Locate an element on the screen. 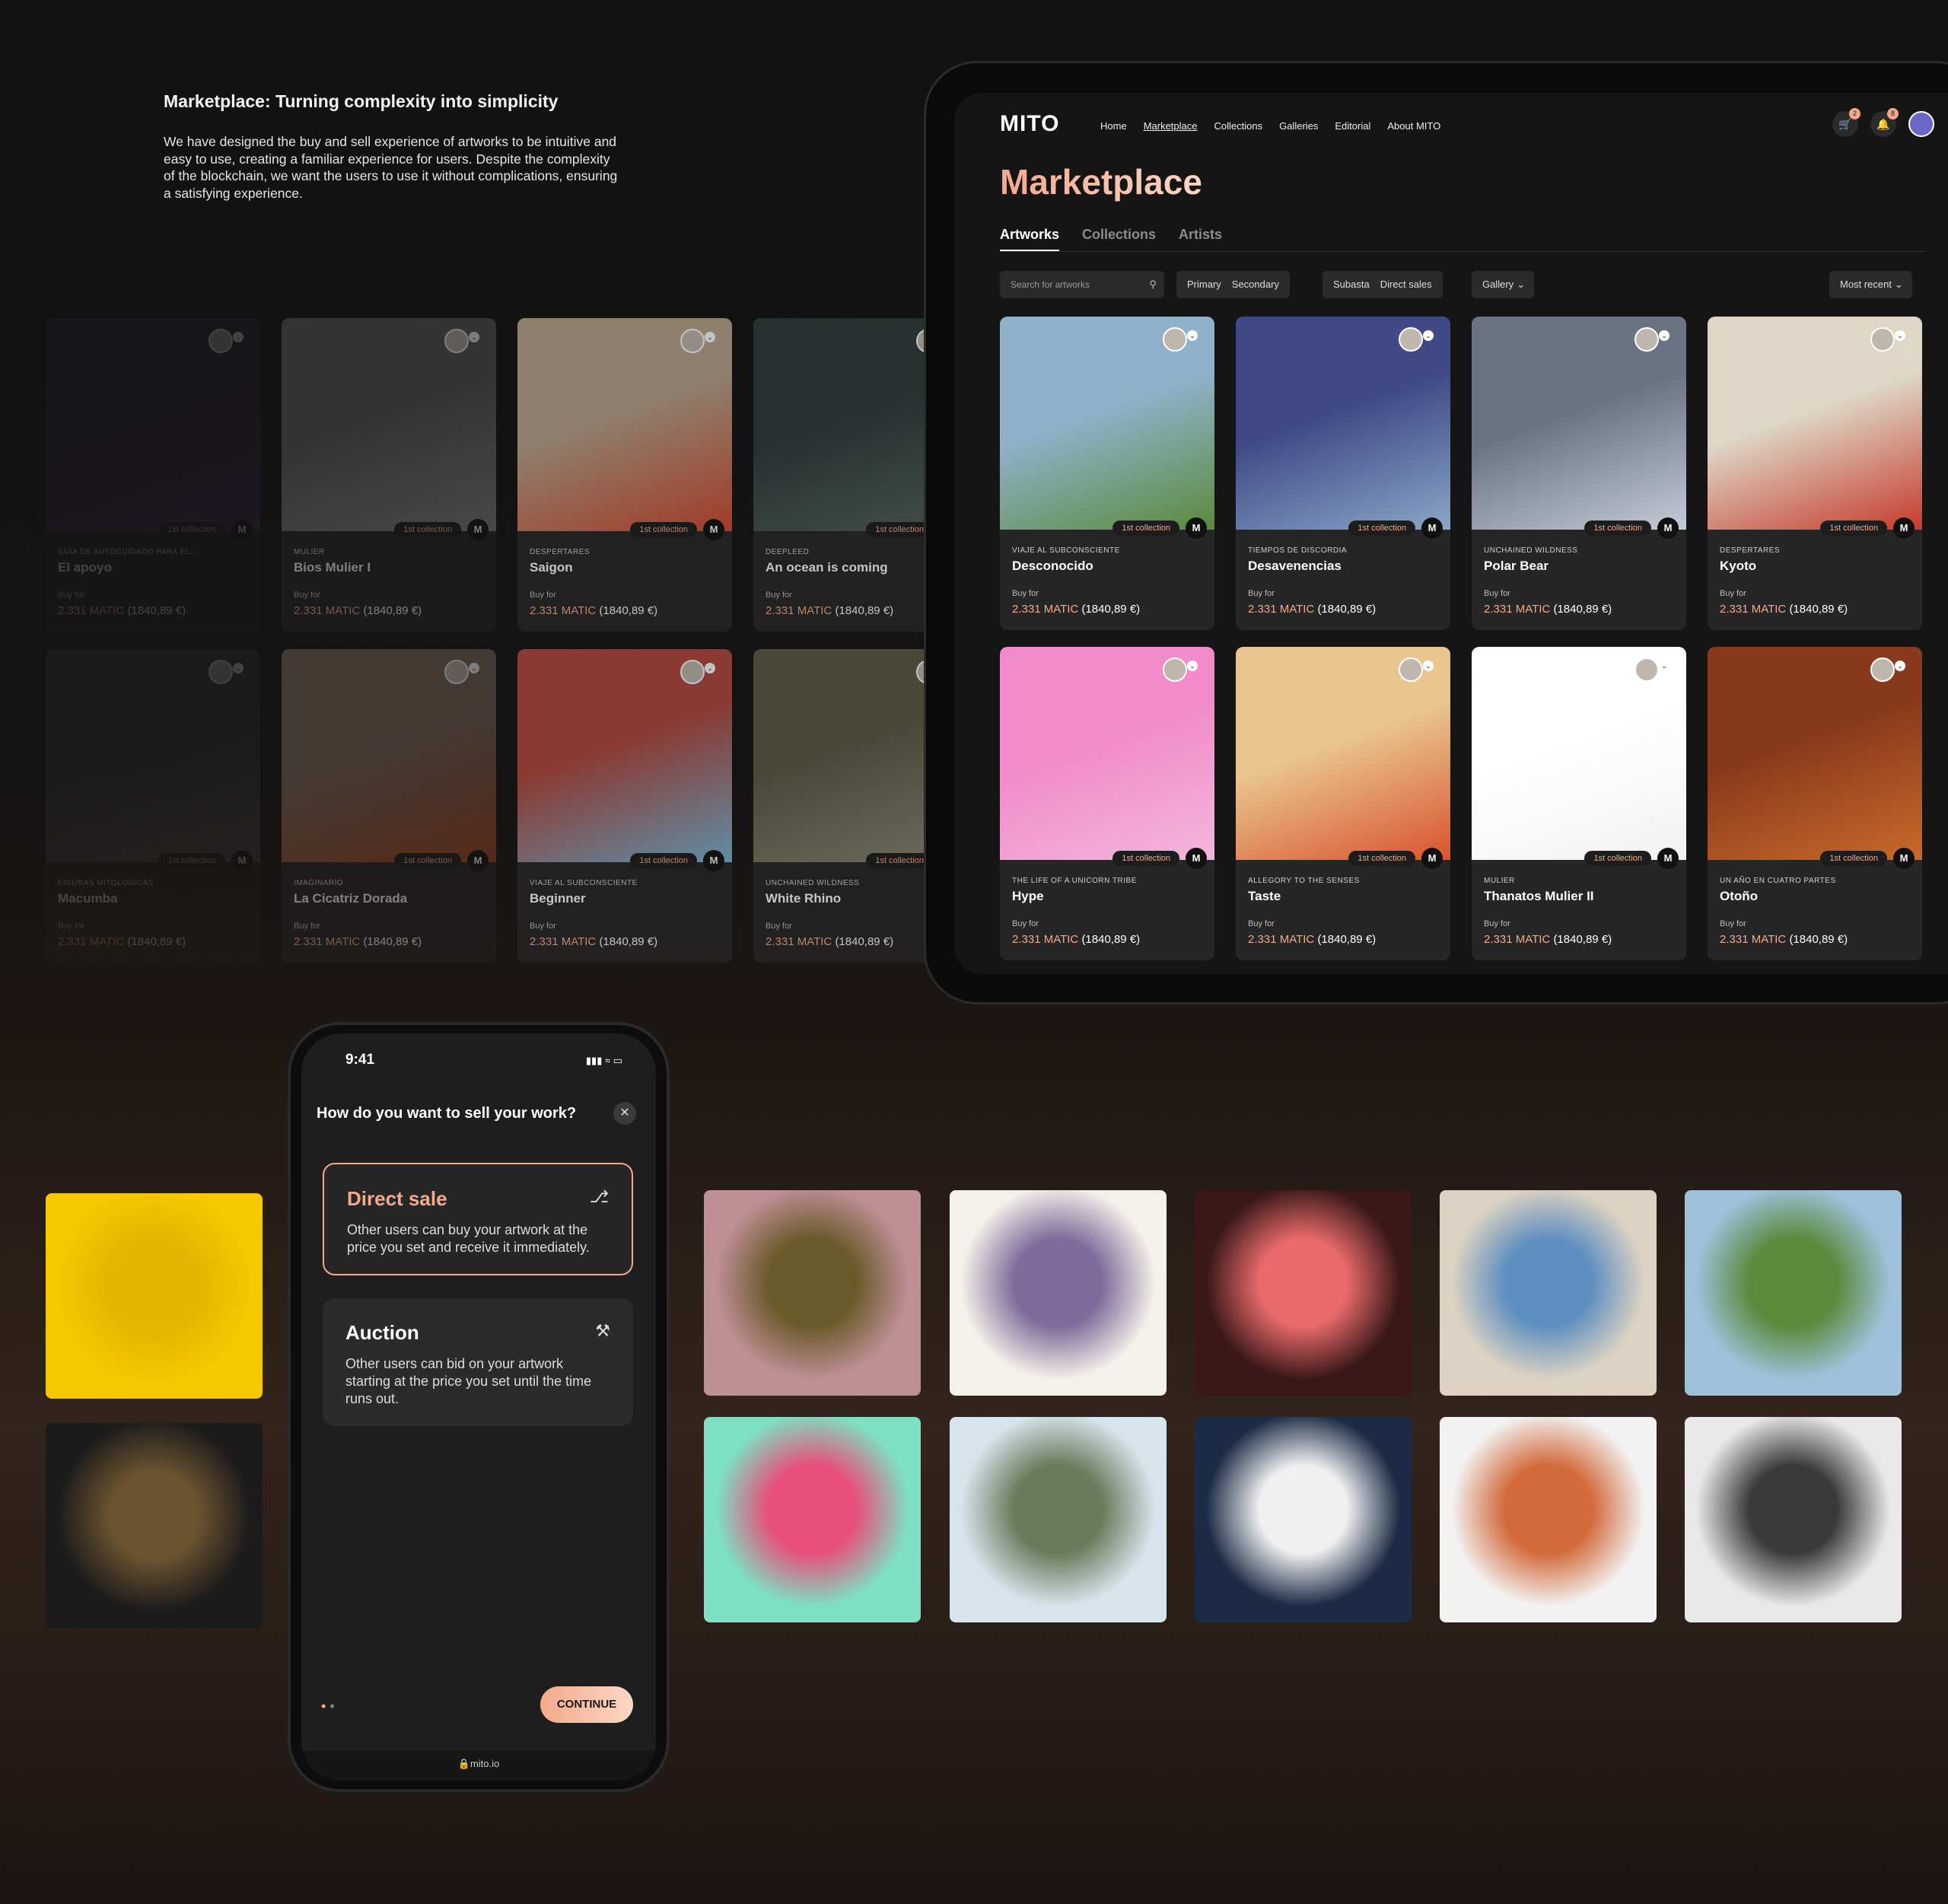 The image size is (1948, 1904). artwork-title: La Cicatriz Dorada is located at coordinates (351, 898).